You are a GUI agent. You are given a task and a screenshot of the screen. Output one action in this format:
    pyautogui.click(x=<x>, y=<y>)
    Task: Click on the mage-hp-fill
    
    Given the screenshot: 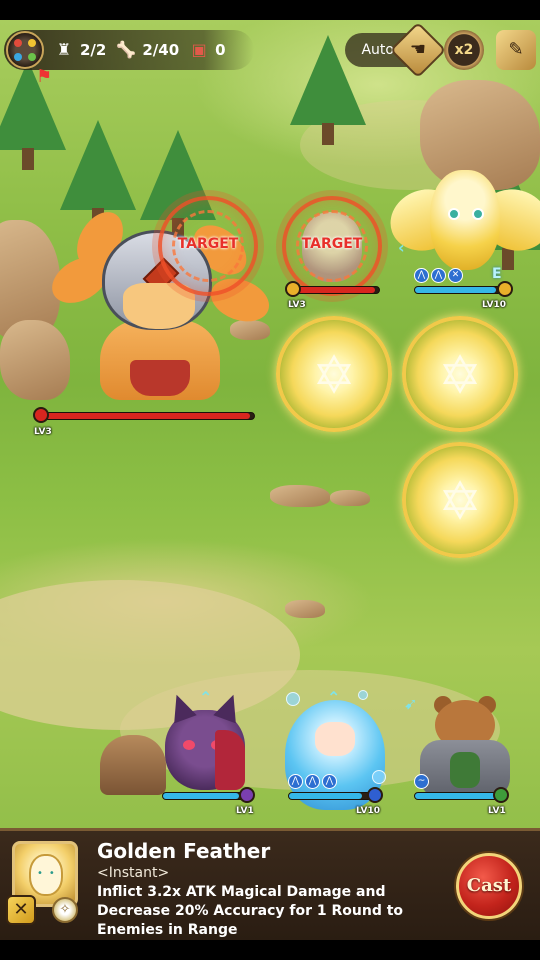 What is the action you would take?
    pyautogui.click(x=326, y=796)
    